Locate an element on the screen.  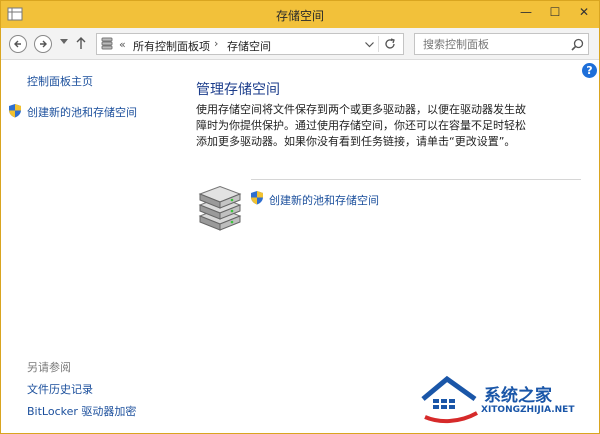
close-button: ✕ is located at coordinates (584, 12).